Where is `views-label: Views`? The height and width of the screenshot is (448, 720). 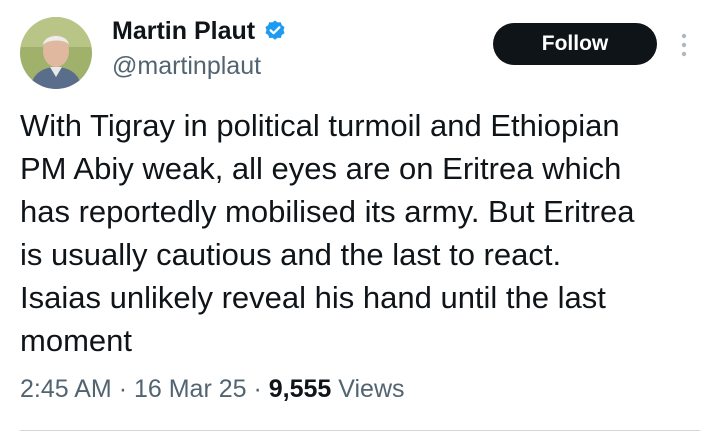 views-label: Views is located at coordinates (371, 389).